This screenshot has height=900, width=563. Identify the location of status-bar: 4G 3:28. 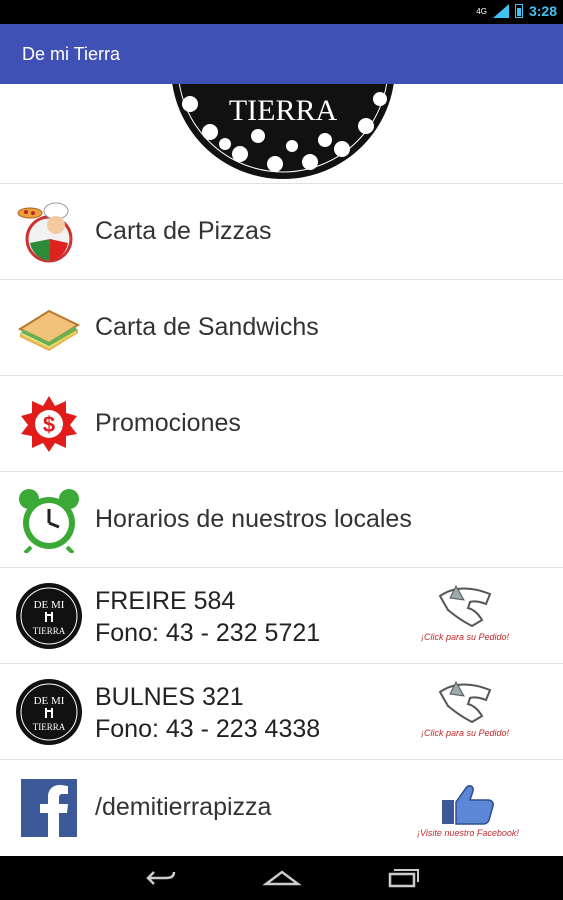
(281, 12).